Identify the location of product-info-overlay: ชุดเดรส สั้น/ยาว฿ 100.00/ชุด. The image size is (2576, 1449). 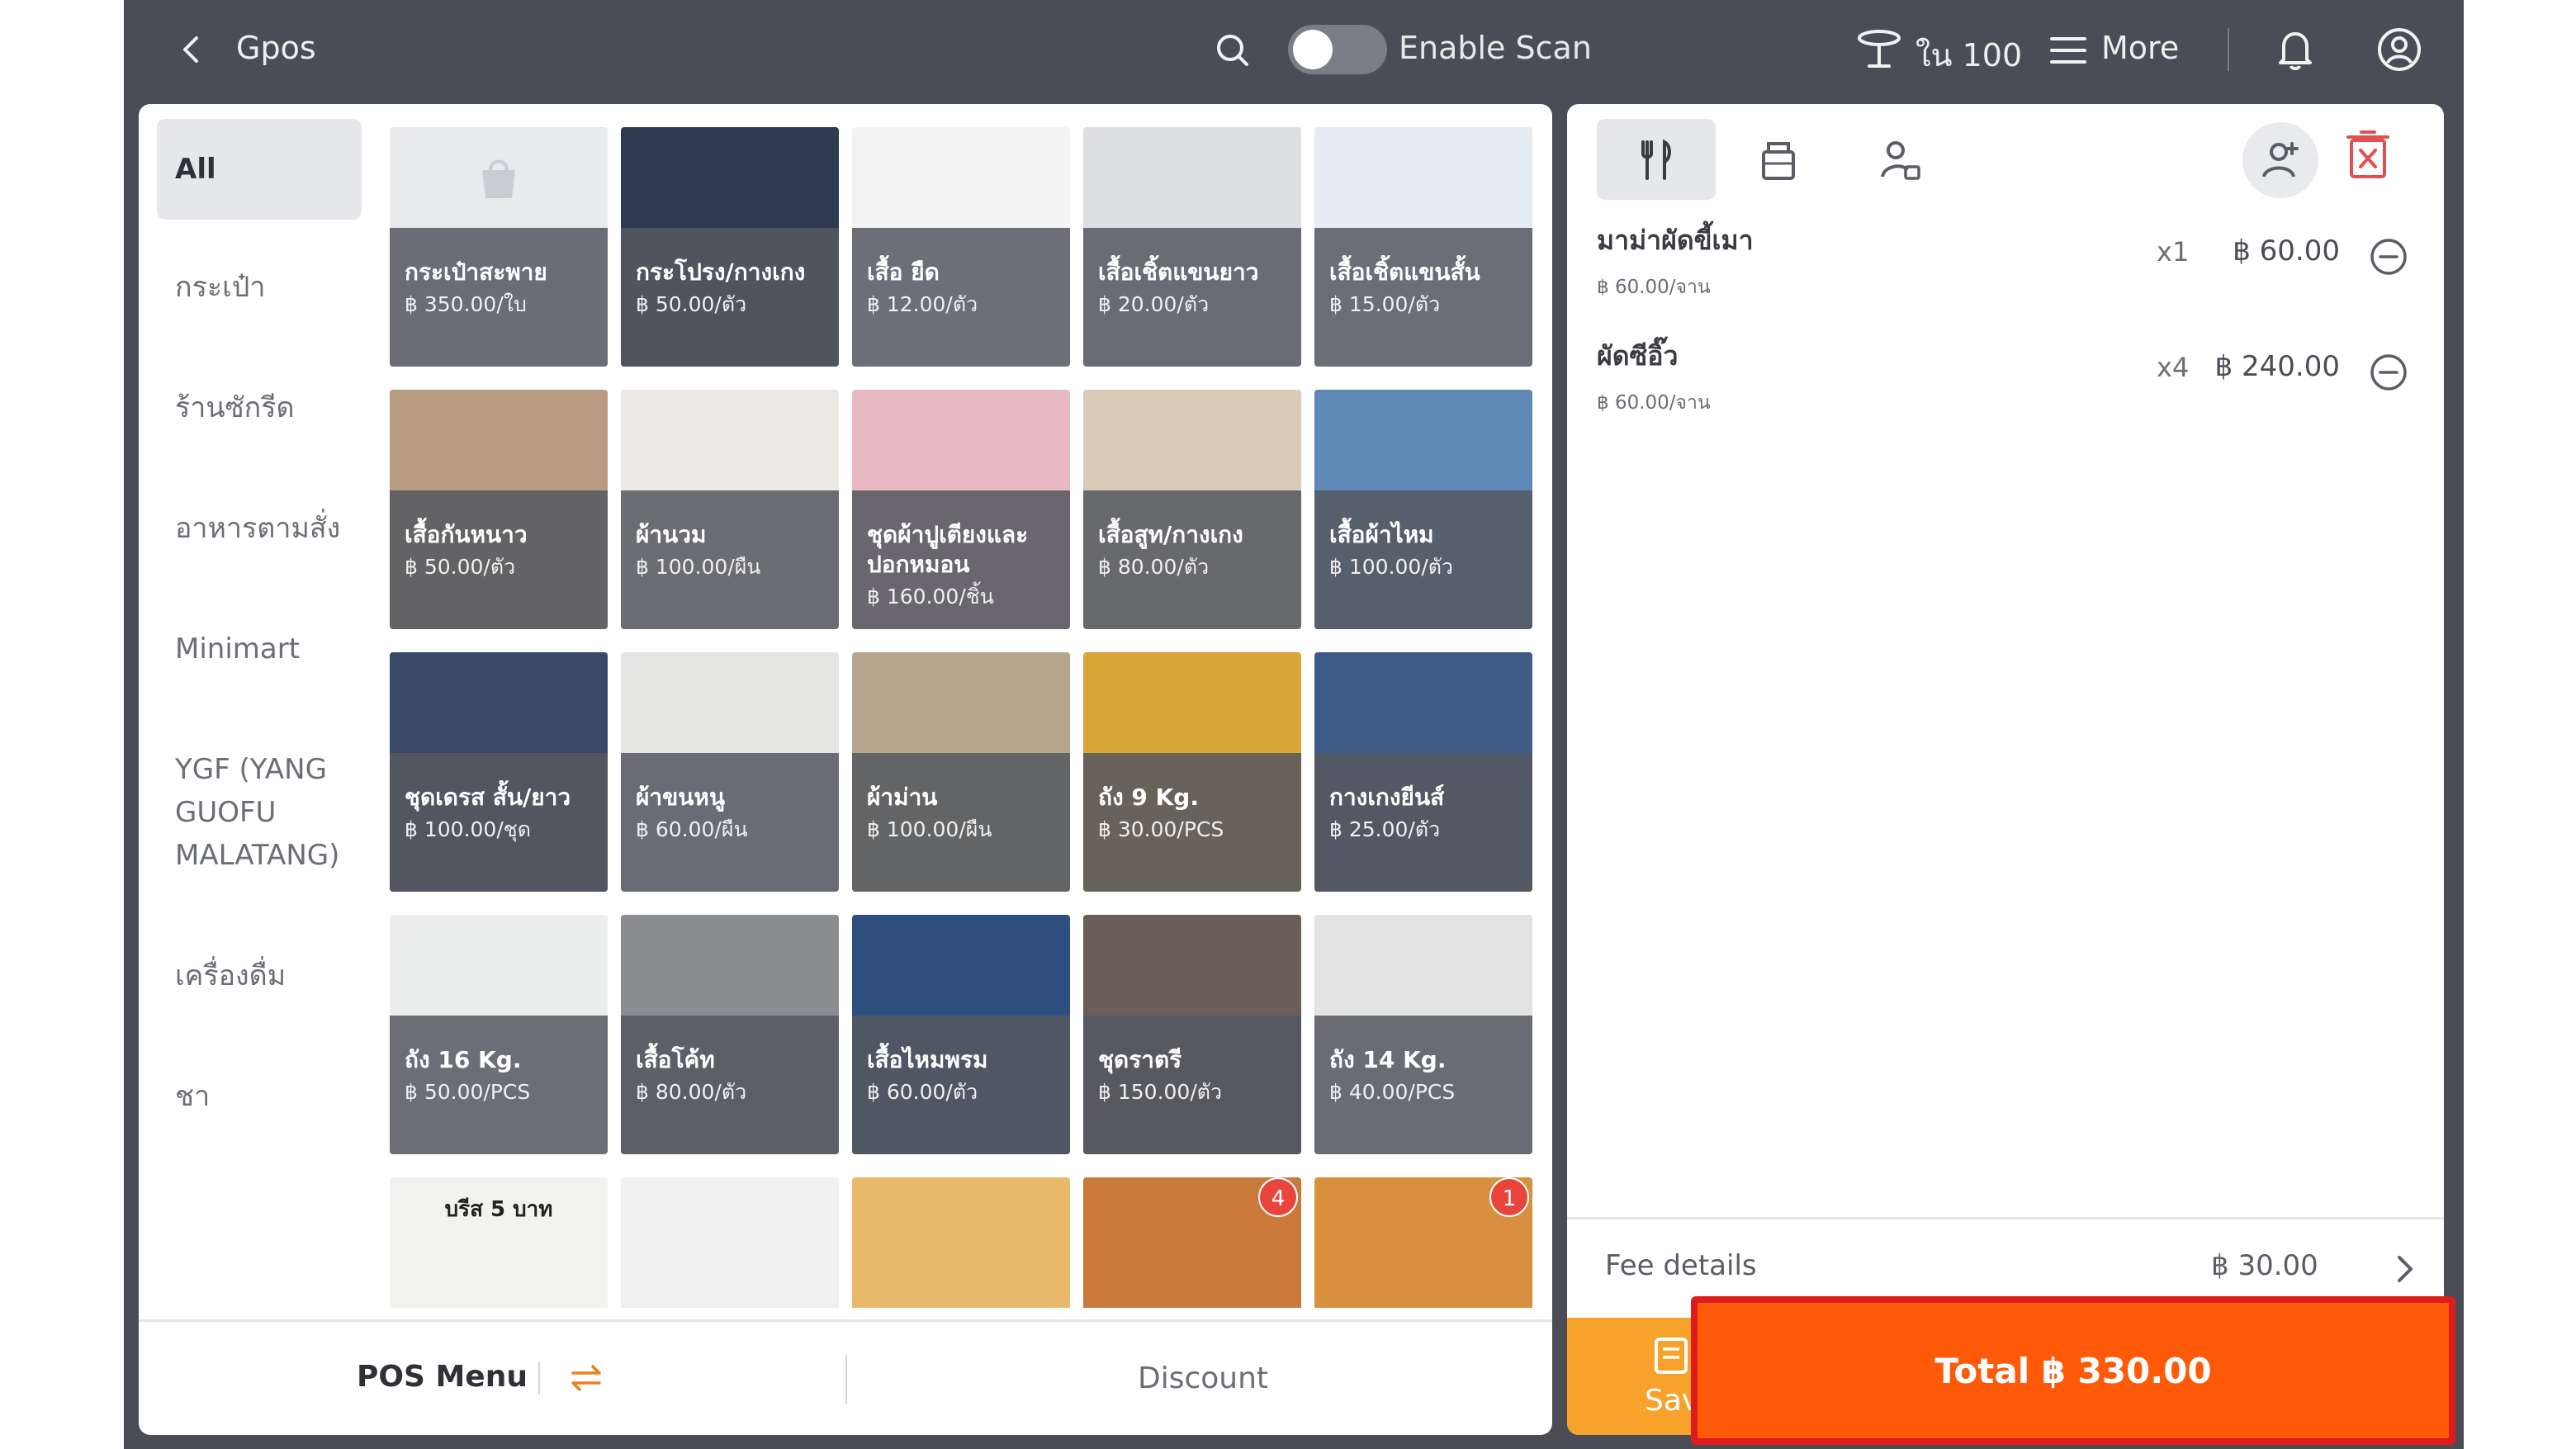
(499, 822).